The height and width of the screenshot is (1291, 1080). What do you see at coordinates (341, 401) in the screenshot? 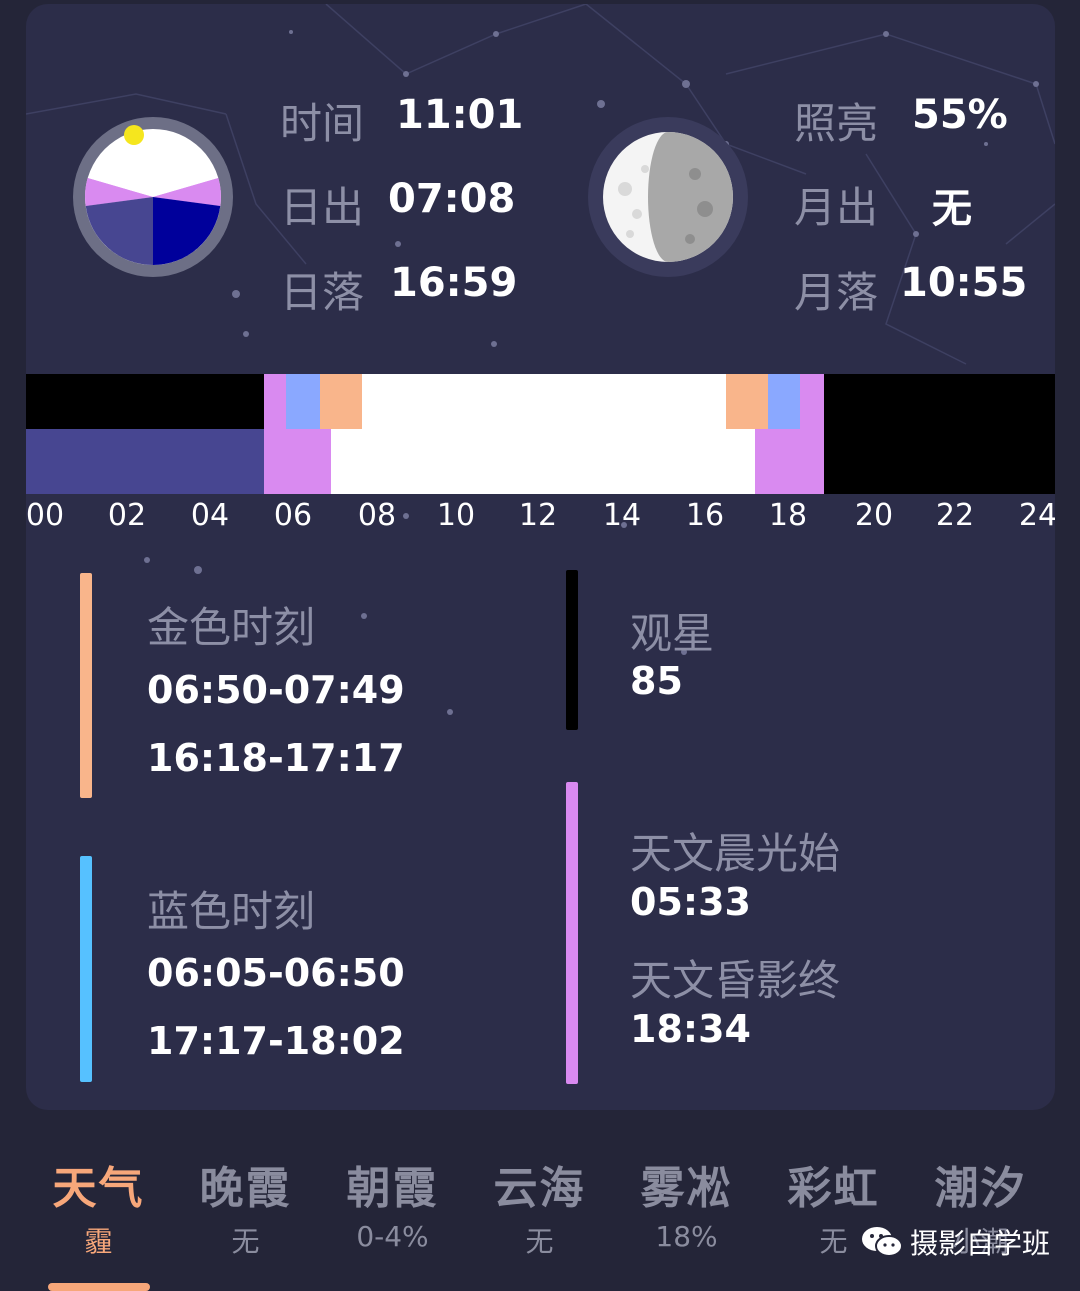
I see `golden-hour-morning-segment` at bounding box center [341, 401].